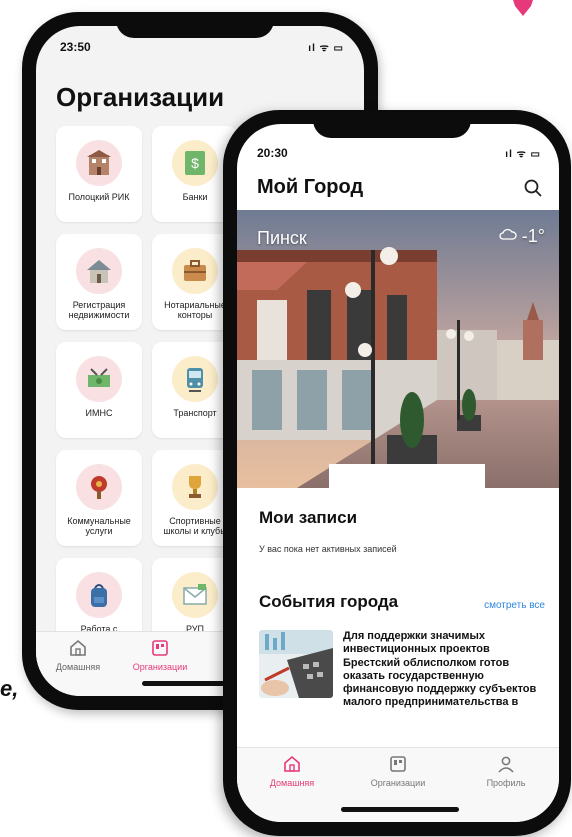 Image resolution: width=572 pixels, height=837 pixels. Describe the element at coordinates (506, 764) in the screenshot. I see `profile-icon` at that location.